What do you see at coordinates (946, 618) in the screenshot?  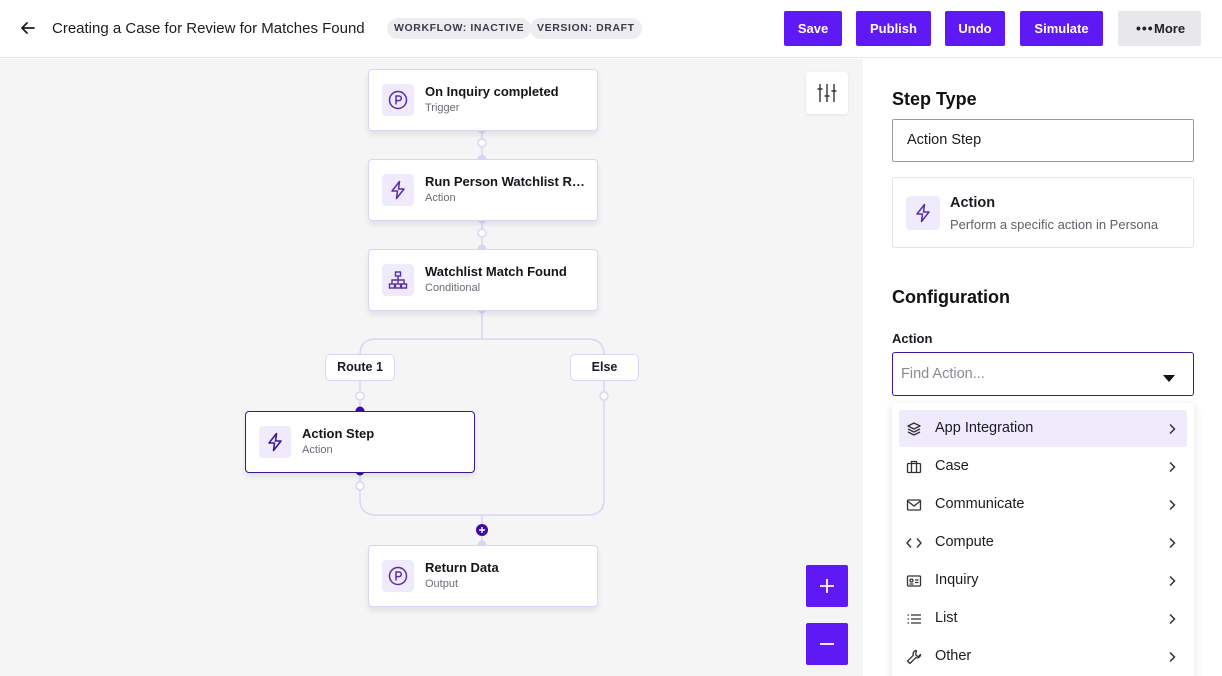 I see `menu-item-label: List` at bounding box center [946, 618].